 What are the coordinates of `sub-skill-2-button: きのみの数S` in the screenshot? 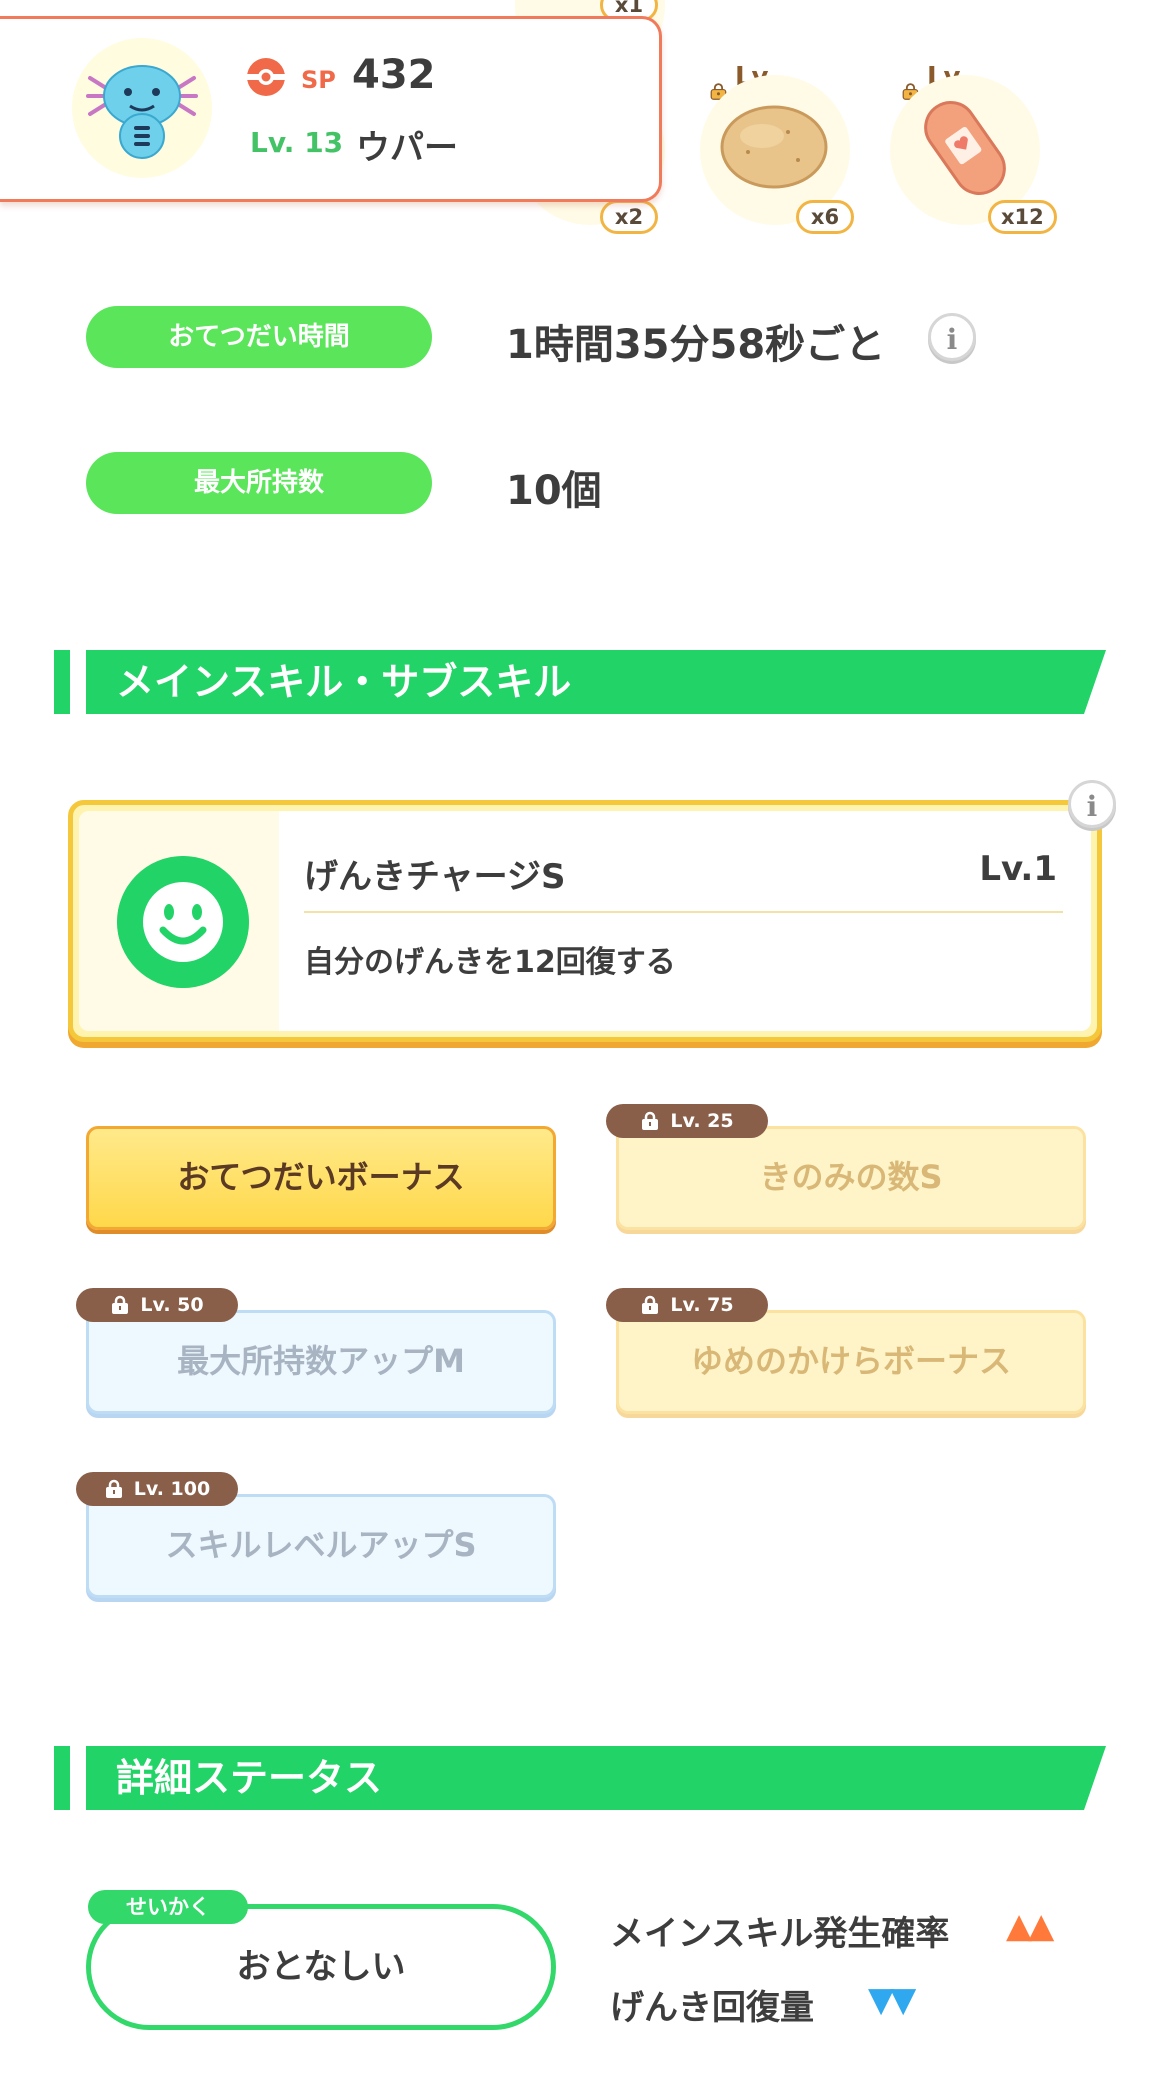 It's located at (851, 1178).